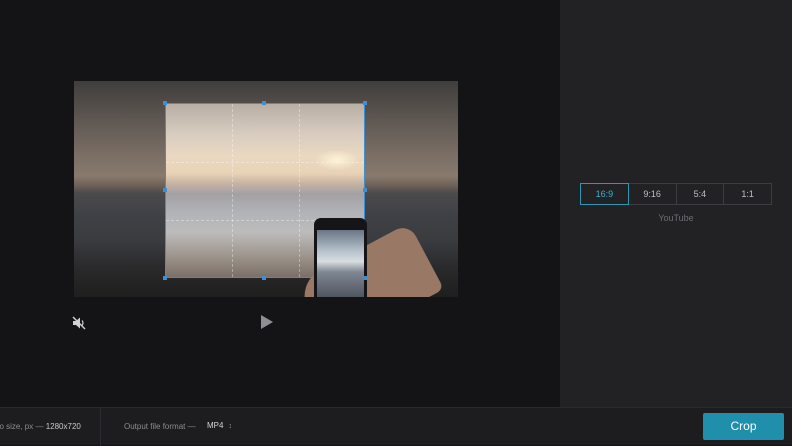  What do you see at coordinates (264, 103) in the screenshot?
I see `crop-handle-top` at bounding box center [264, 103].